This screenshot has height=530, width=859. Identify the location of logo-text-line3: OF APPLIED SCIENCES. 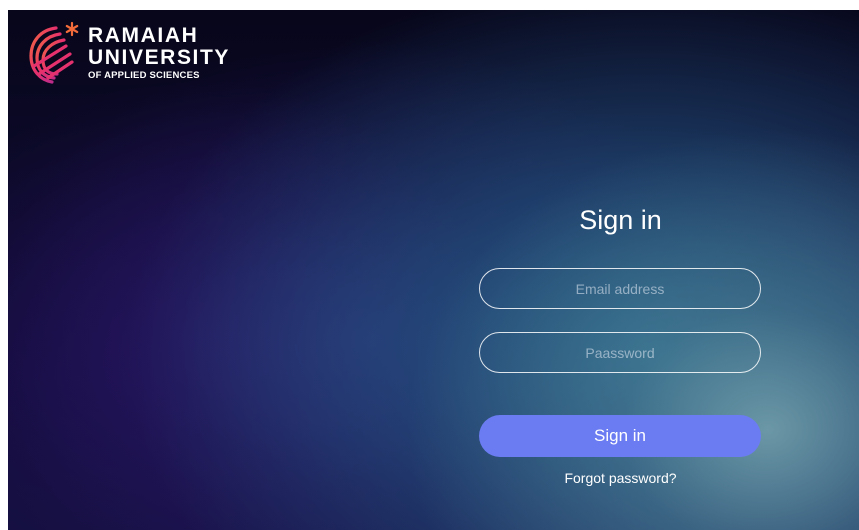
(144, 76).